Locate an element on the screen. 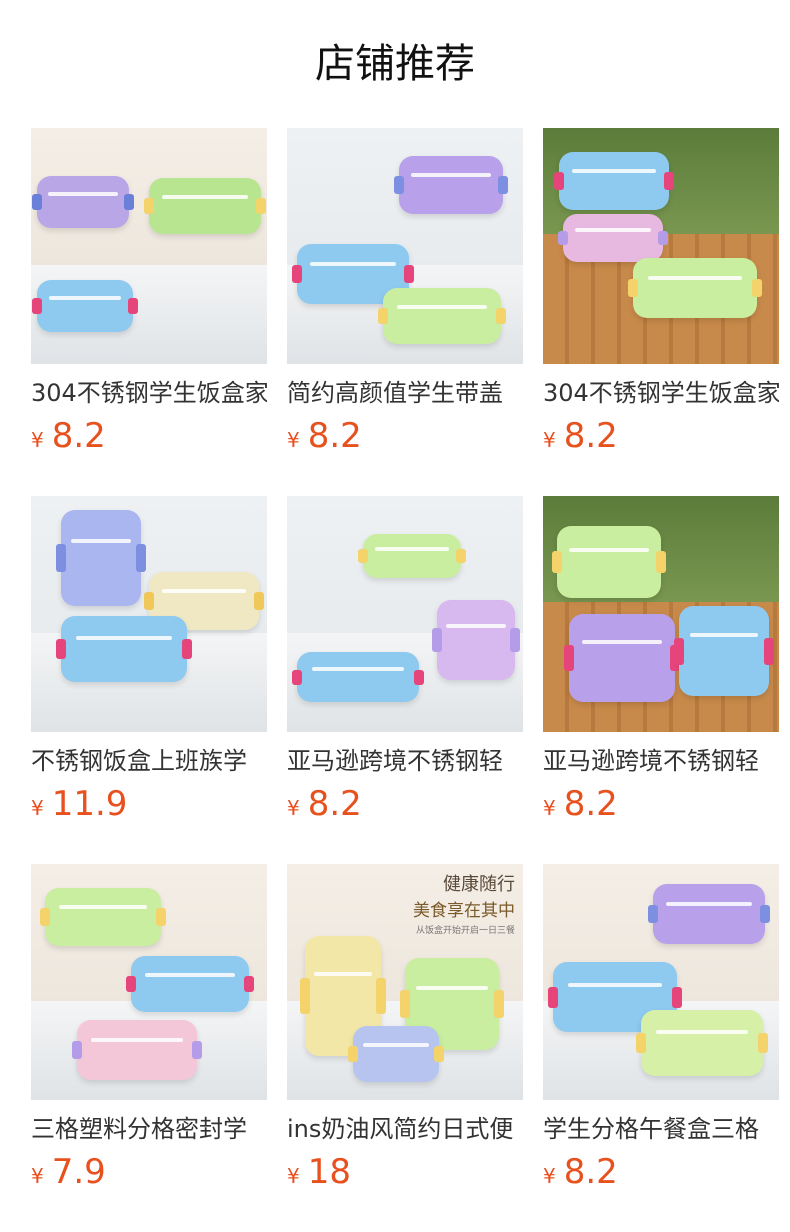  product-price: ¥7.9 is located at coordinates (68, 1174).